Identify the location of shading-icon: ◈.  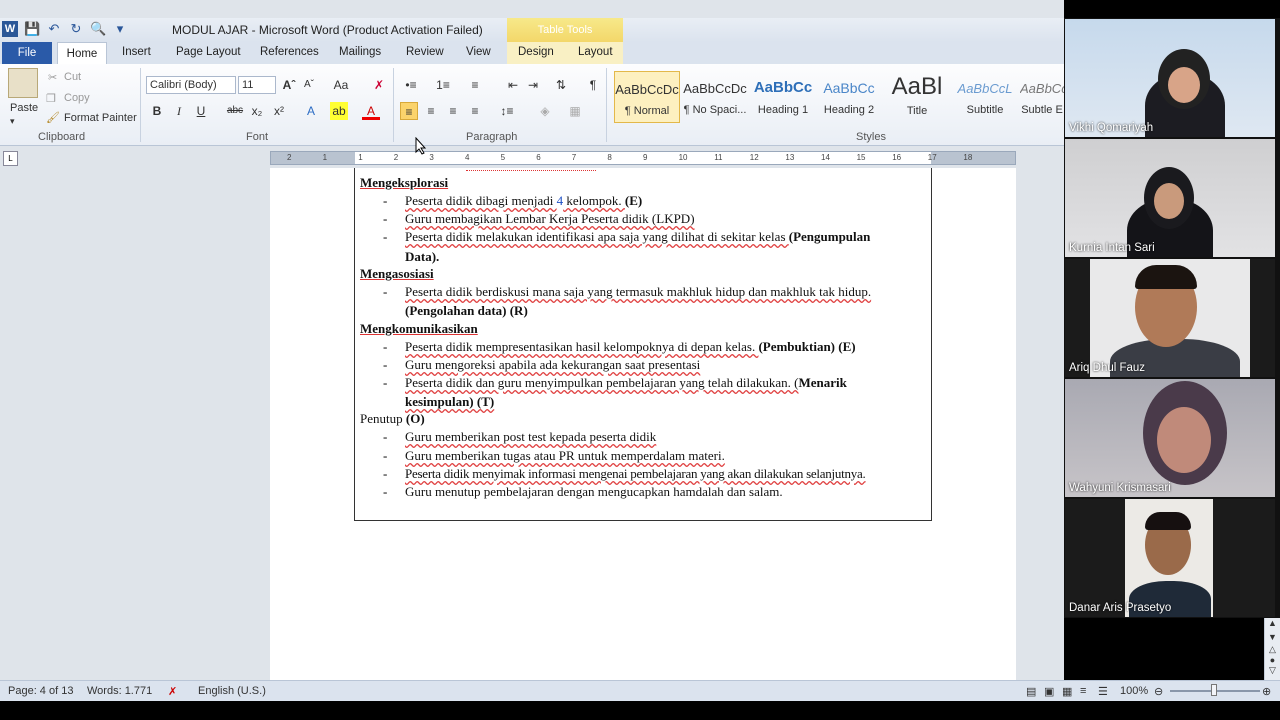
(545, 111).